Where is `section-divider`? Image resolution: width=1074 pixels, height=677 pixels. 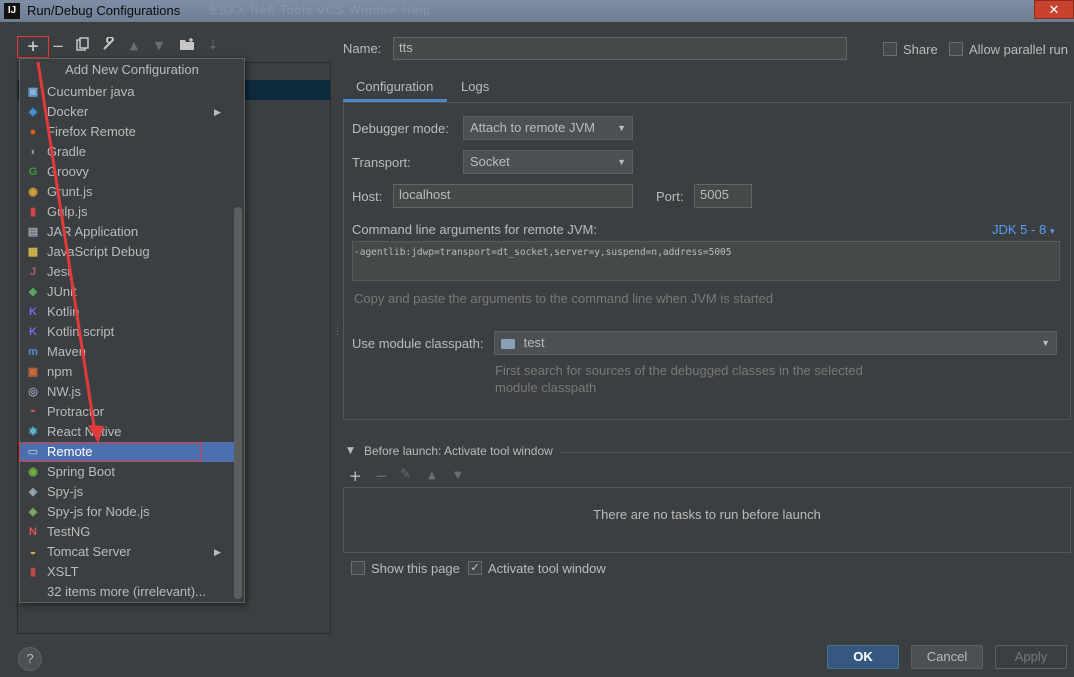 section-divider is located at coordinates (815, 452).